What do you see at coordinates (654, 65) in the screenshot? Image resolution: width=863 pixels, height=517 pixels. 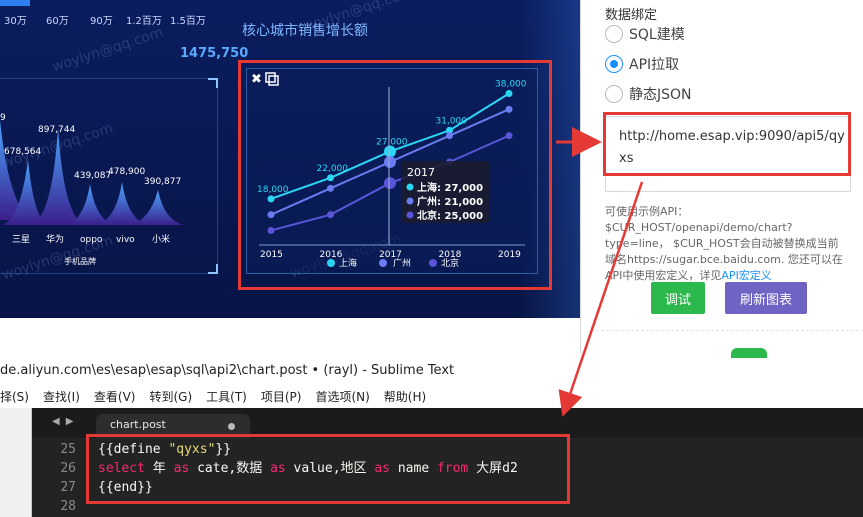 I see `radio-label: API拉取` at bounding box center [654, 65].